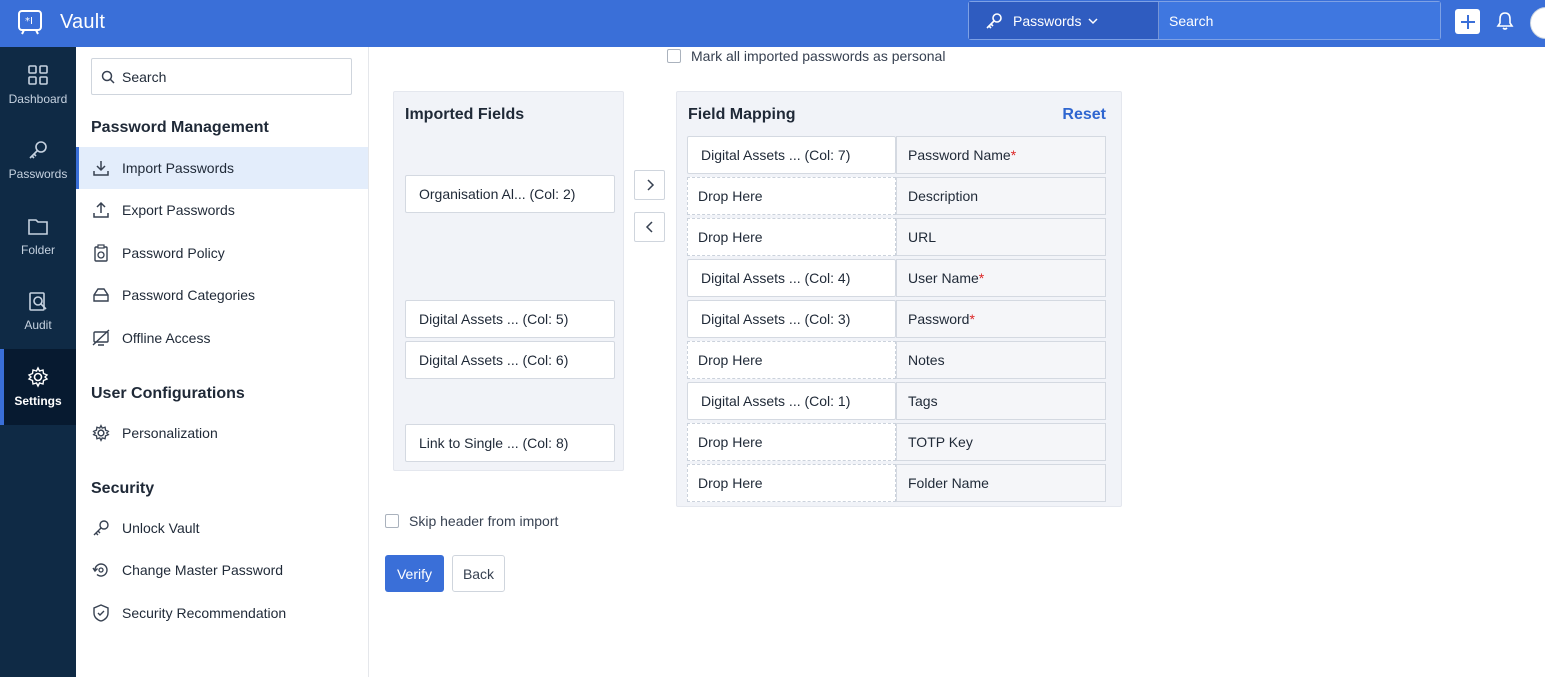  What do you see at coordinates (189, 295) in the screenshot?
I see `sidebar-item-label: Password Categories` at bounding box center [189, 295].